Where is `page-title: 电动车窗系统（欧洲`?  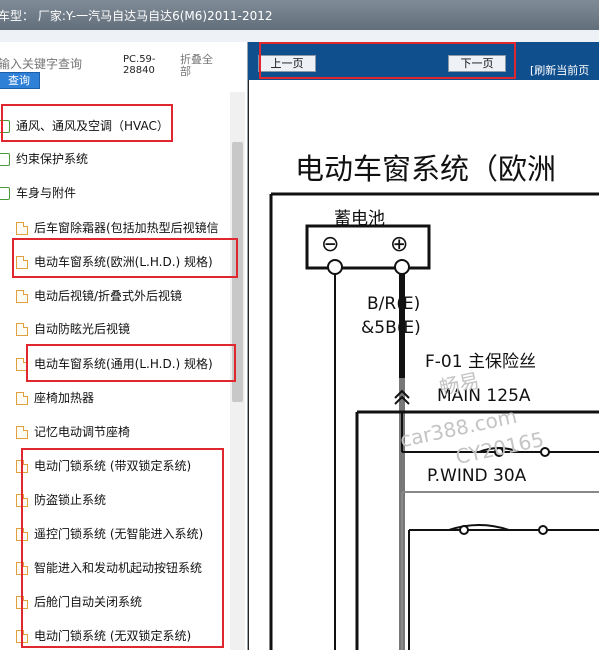
page-title: 电动车窗系统（欧洲 is located at coordinates (426, 169).